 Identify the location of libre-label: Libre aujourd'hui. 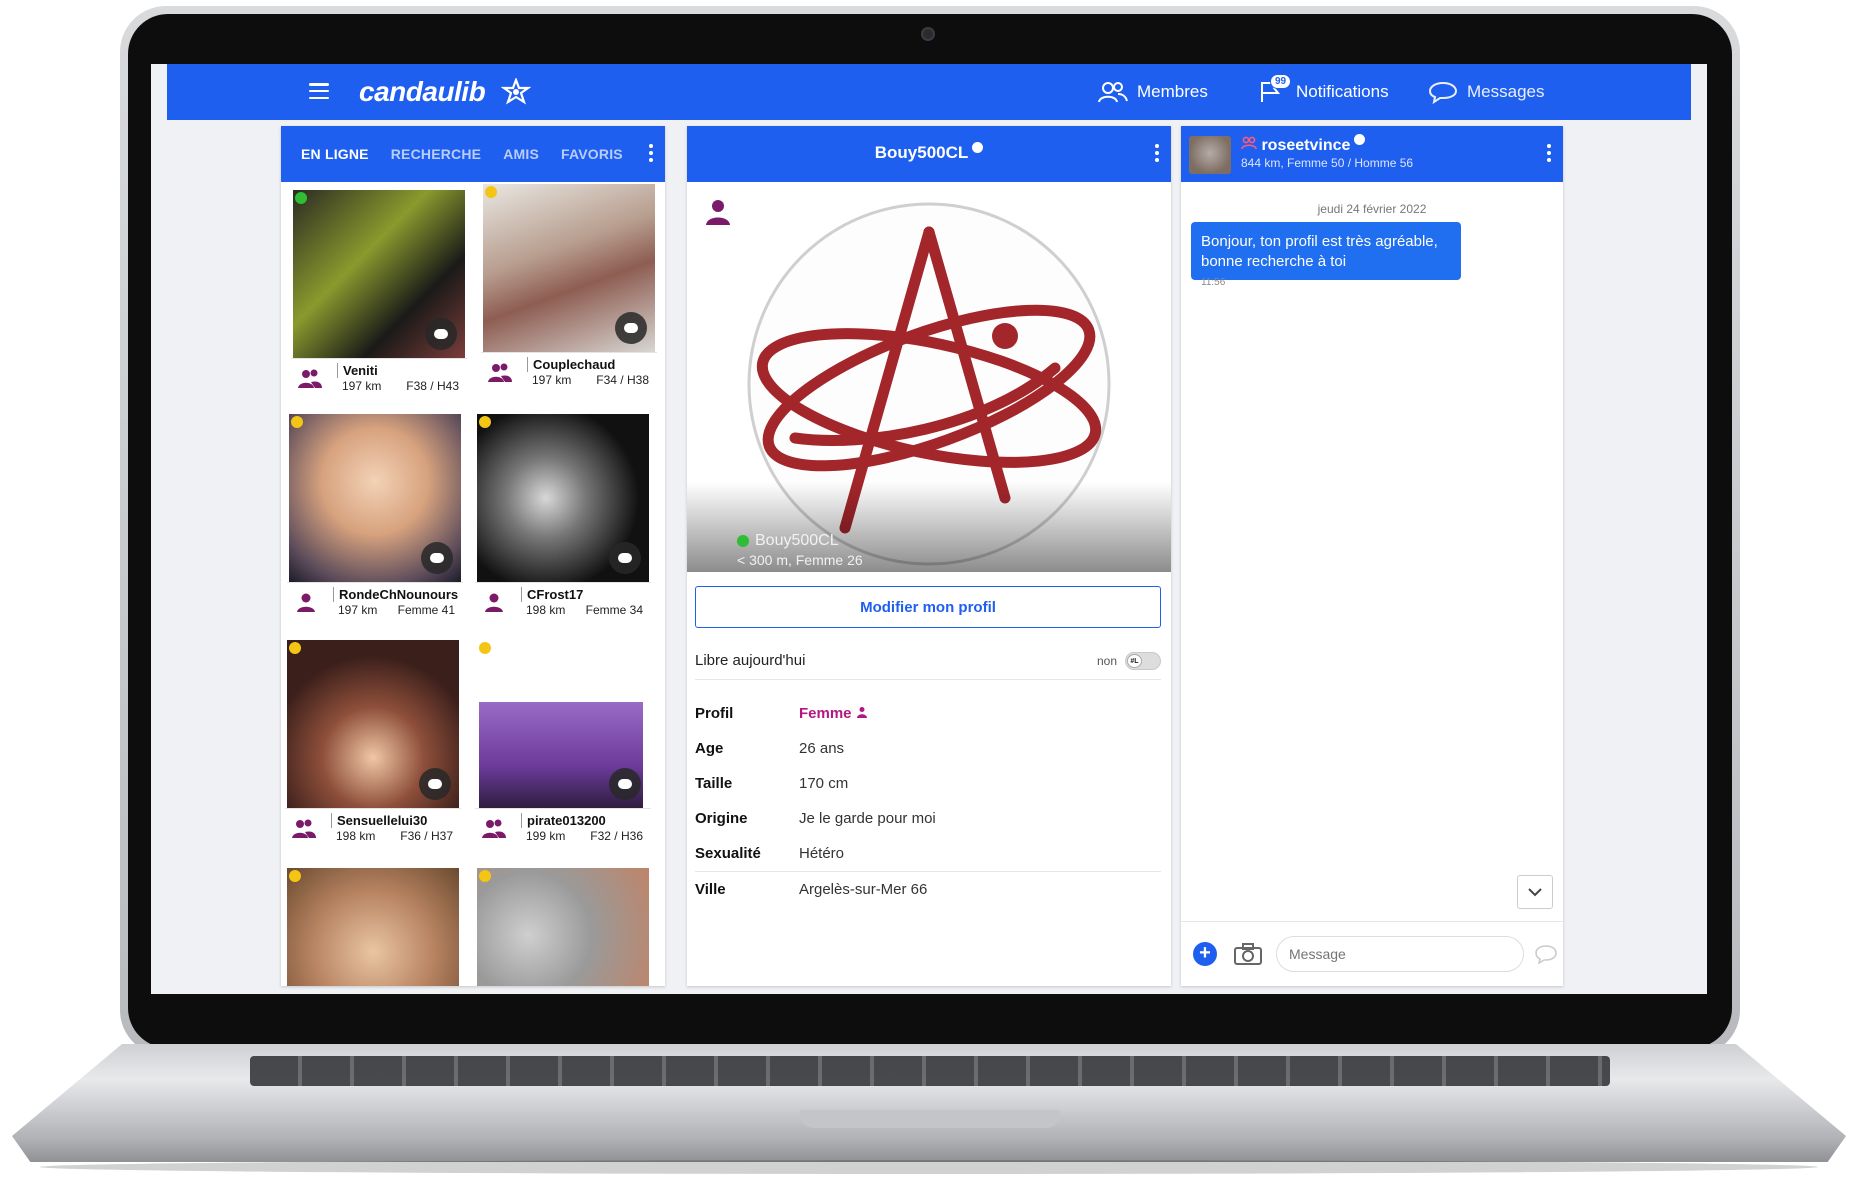
(750, 660).